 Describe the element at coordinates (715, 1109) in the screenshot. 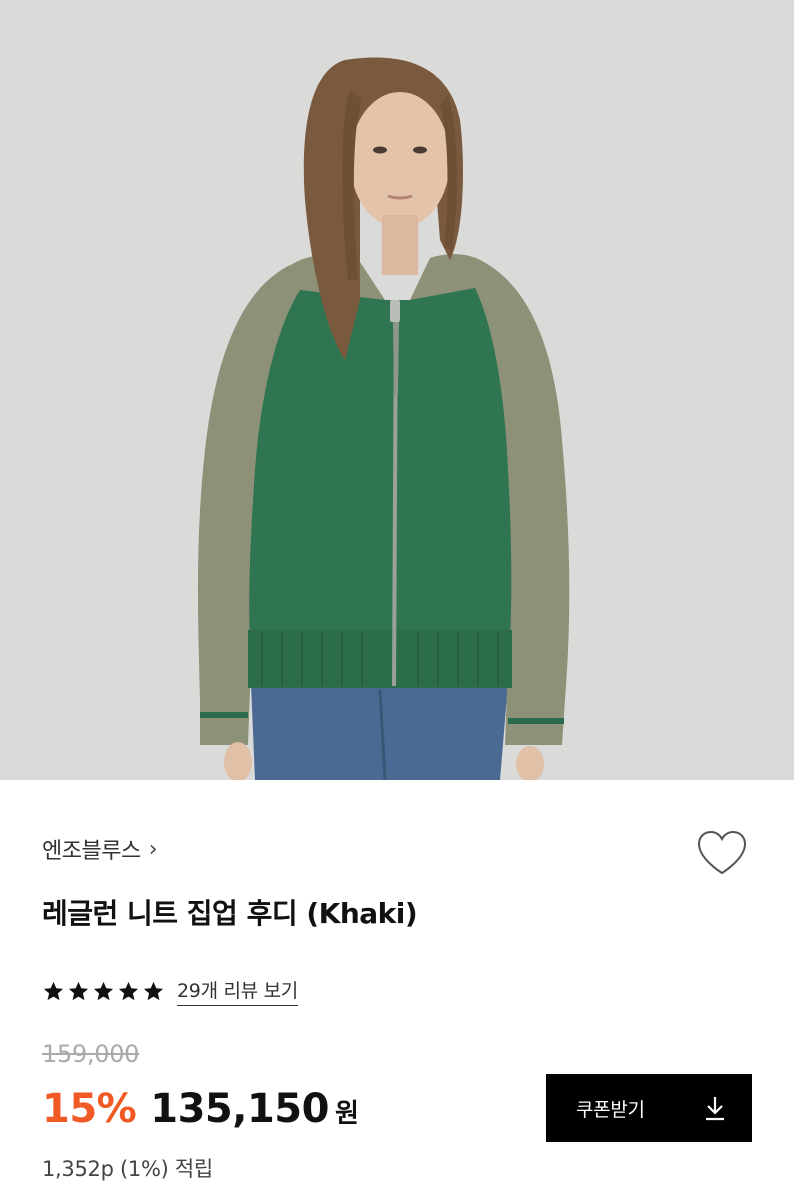

I see `download-icon` at that location.